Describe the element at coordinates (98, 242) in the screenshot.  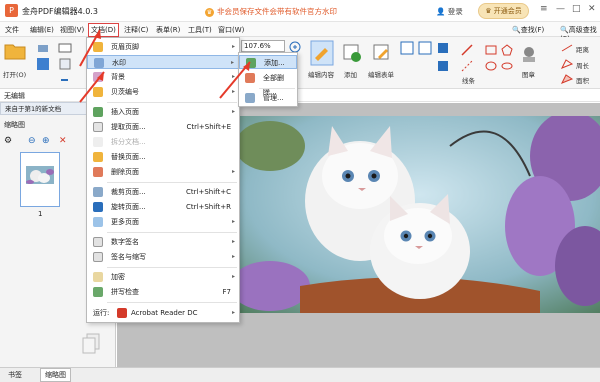
I see `digital-signature-icon` at that location.